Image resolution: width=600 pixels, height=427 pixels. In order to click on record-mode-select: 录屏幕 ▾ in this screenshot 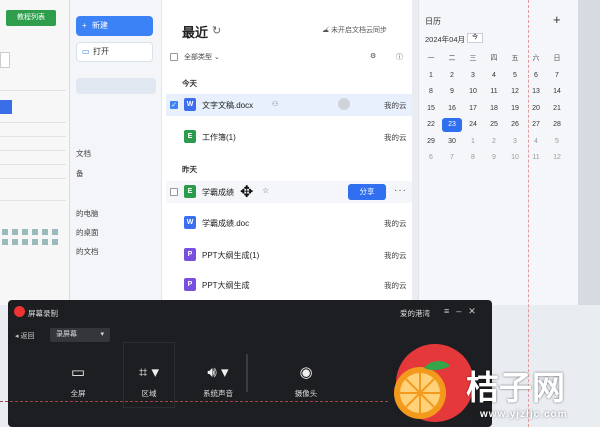, I will do `click(80, 335)`.